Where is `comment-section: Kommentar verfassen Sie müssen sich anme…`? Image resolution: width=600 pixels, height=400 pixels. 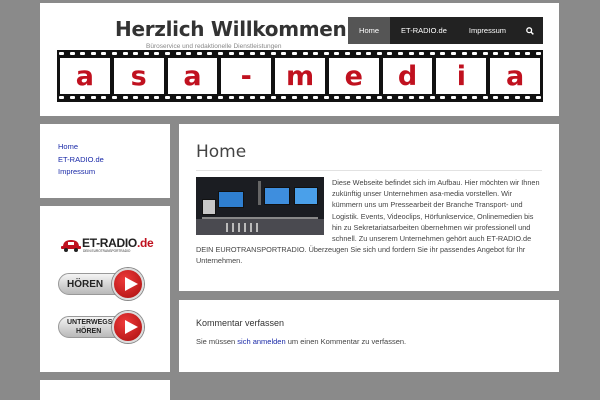
comment-section: Kommentar verfassen Sie müssen sich anme… is located at coordinates (369, 336).